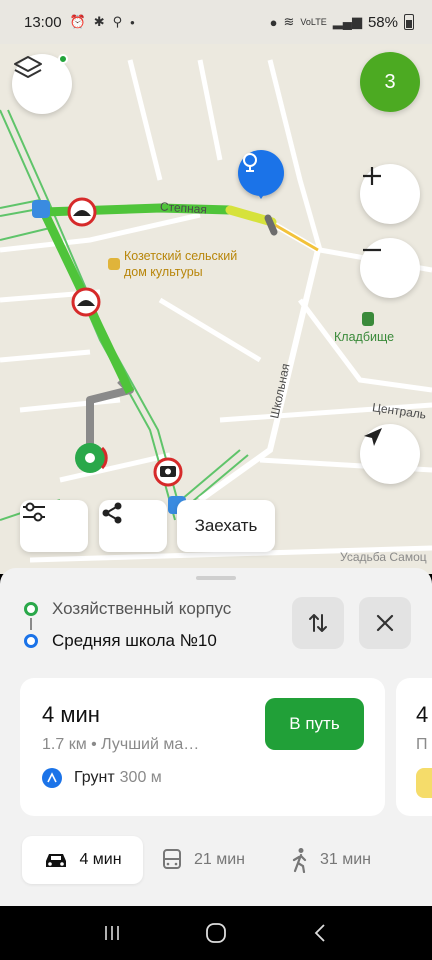 This screenshot has height=960, width=432. What do you see at coordinates (77, 21) in the screenshot?
I see `alarm-icon: ⏰` at bounding box center [77, 21].